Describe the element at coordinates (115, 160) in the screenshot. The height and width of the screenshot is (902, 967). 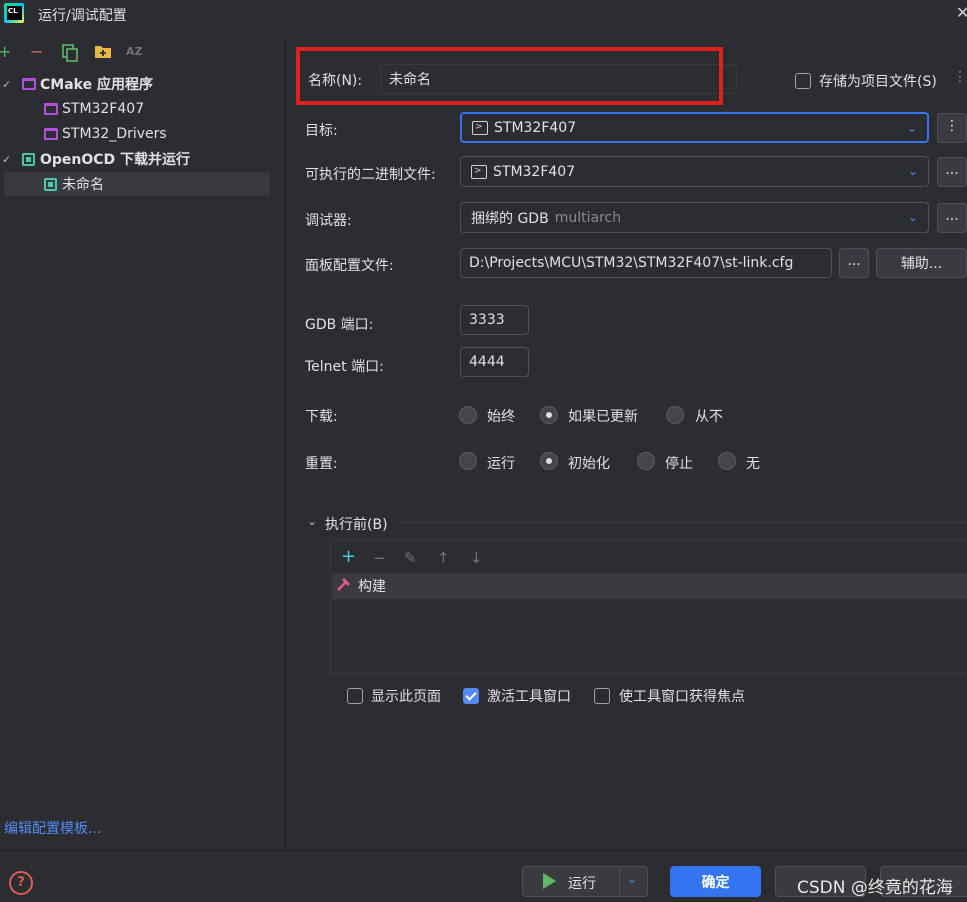
I see `tree-item-label: OpenOCD 下载并运行` at that location.